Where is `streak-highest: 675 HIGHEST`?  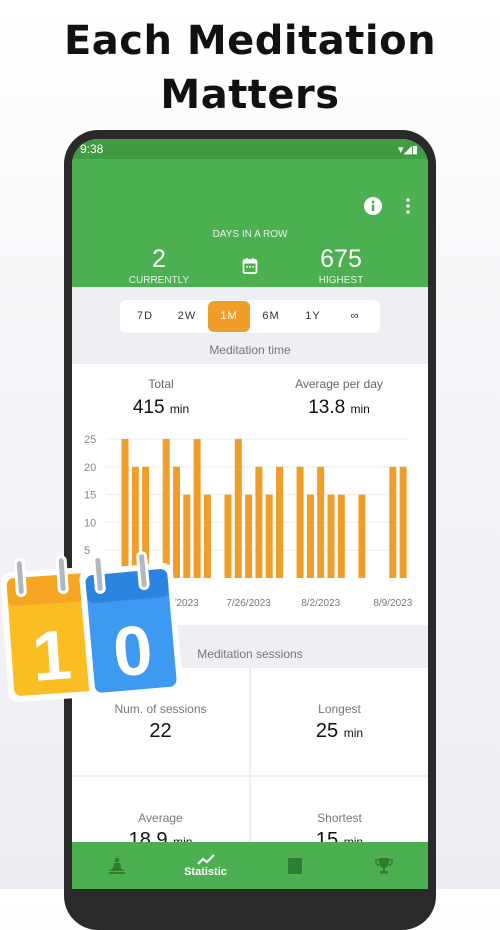 streak-highest: 675 HIGHEST is located at coordinates (341, 265).